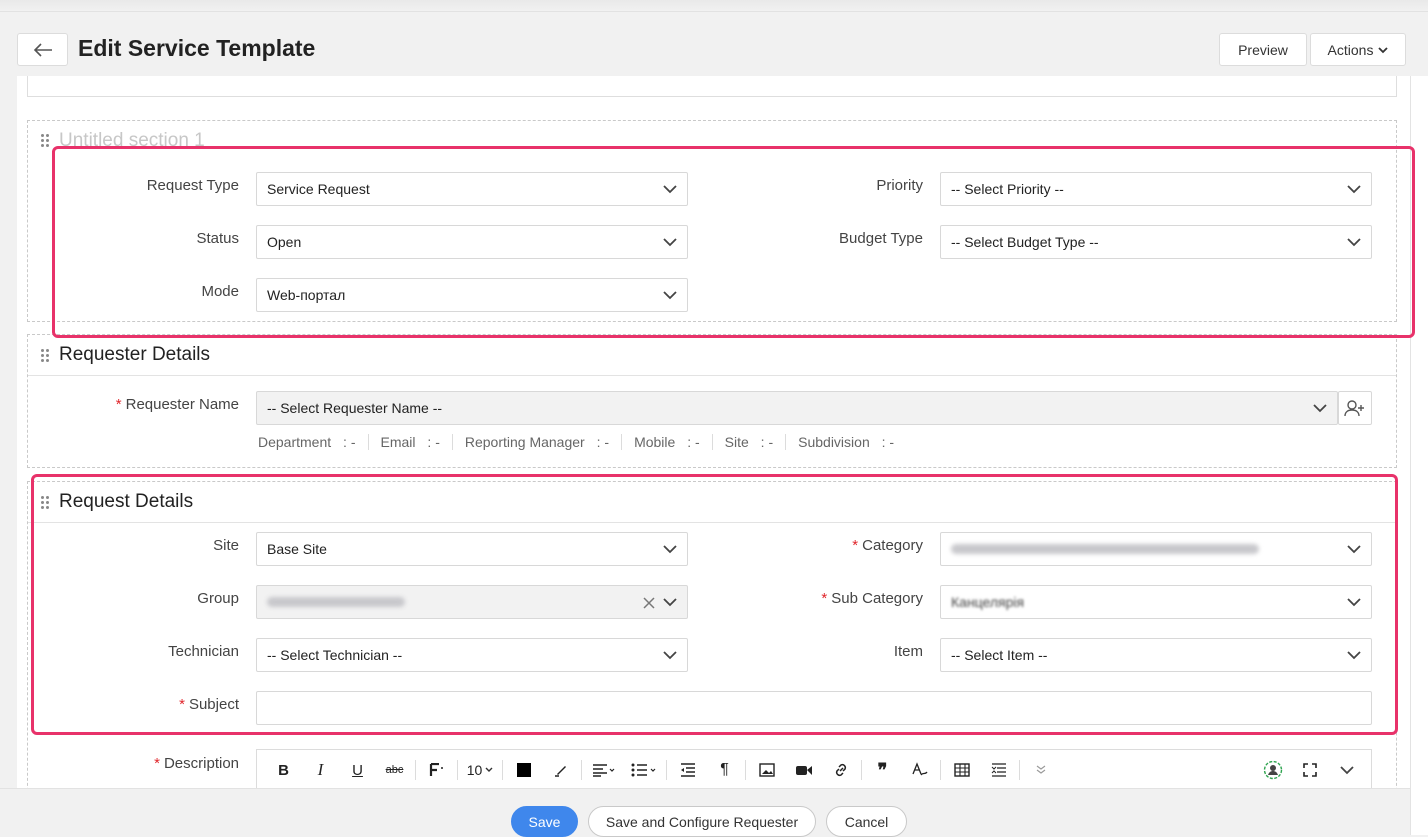 Image resolution: width=1428 pixels, height=837 pixels. I want to click on info-site: Site : -, so click(748, 442).